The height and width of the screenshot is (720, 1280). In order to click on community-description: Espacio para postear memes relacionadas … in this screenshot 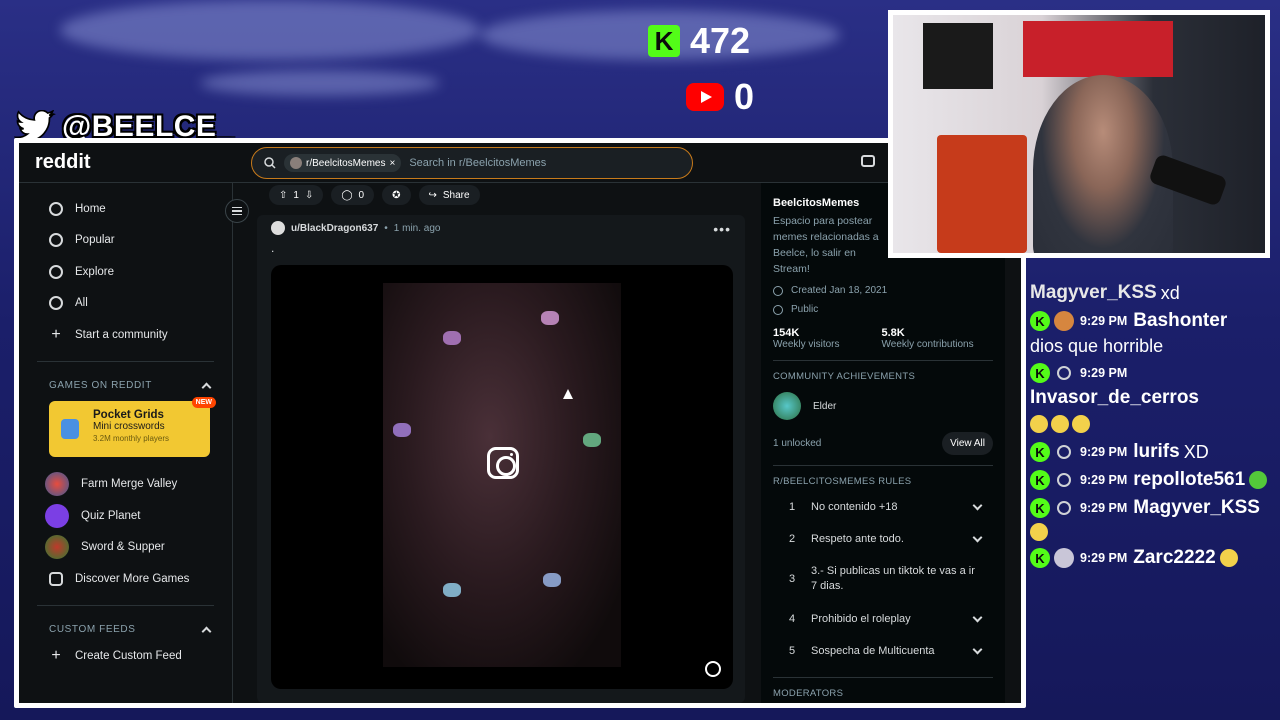, I will do `click(826, 245)`.